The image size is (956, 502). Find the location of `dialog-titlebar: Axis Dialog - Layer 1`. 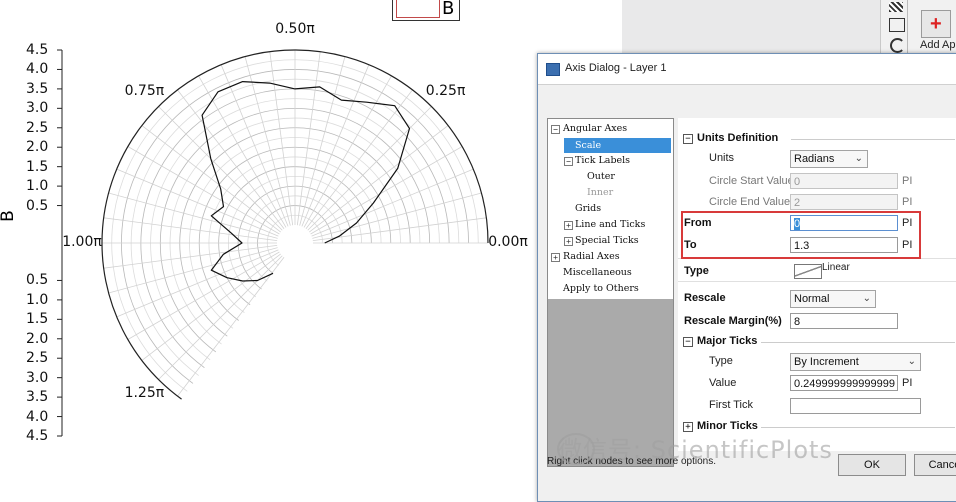

dialog-titlebar: Axis Dialog - Layer 1 is located at coordinates (747, 69).